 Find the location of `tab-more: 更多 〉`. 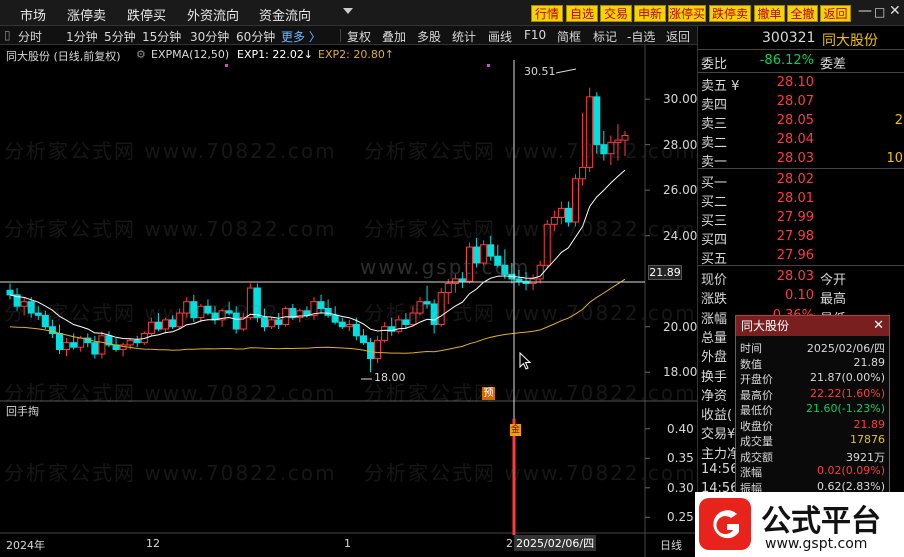

tab-more: 更多 〉 is located at coordinates (301, 36).